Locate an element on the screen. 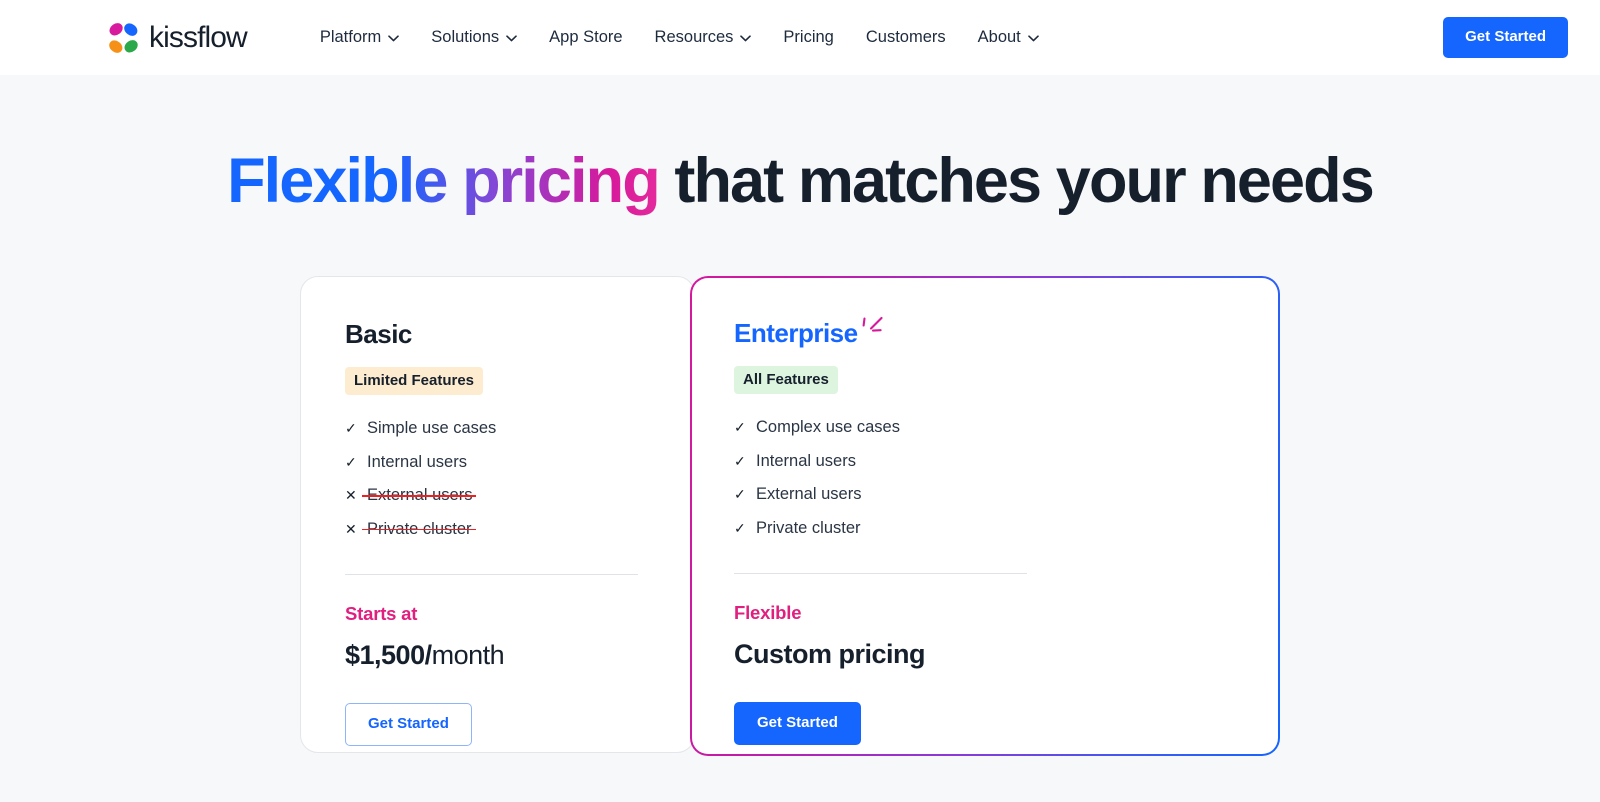 The image size is (1600, 802). nav-item-solutions: Solutions is located at coordinates (474, 37).